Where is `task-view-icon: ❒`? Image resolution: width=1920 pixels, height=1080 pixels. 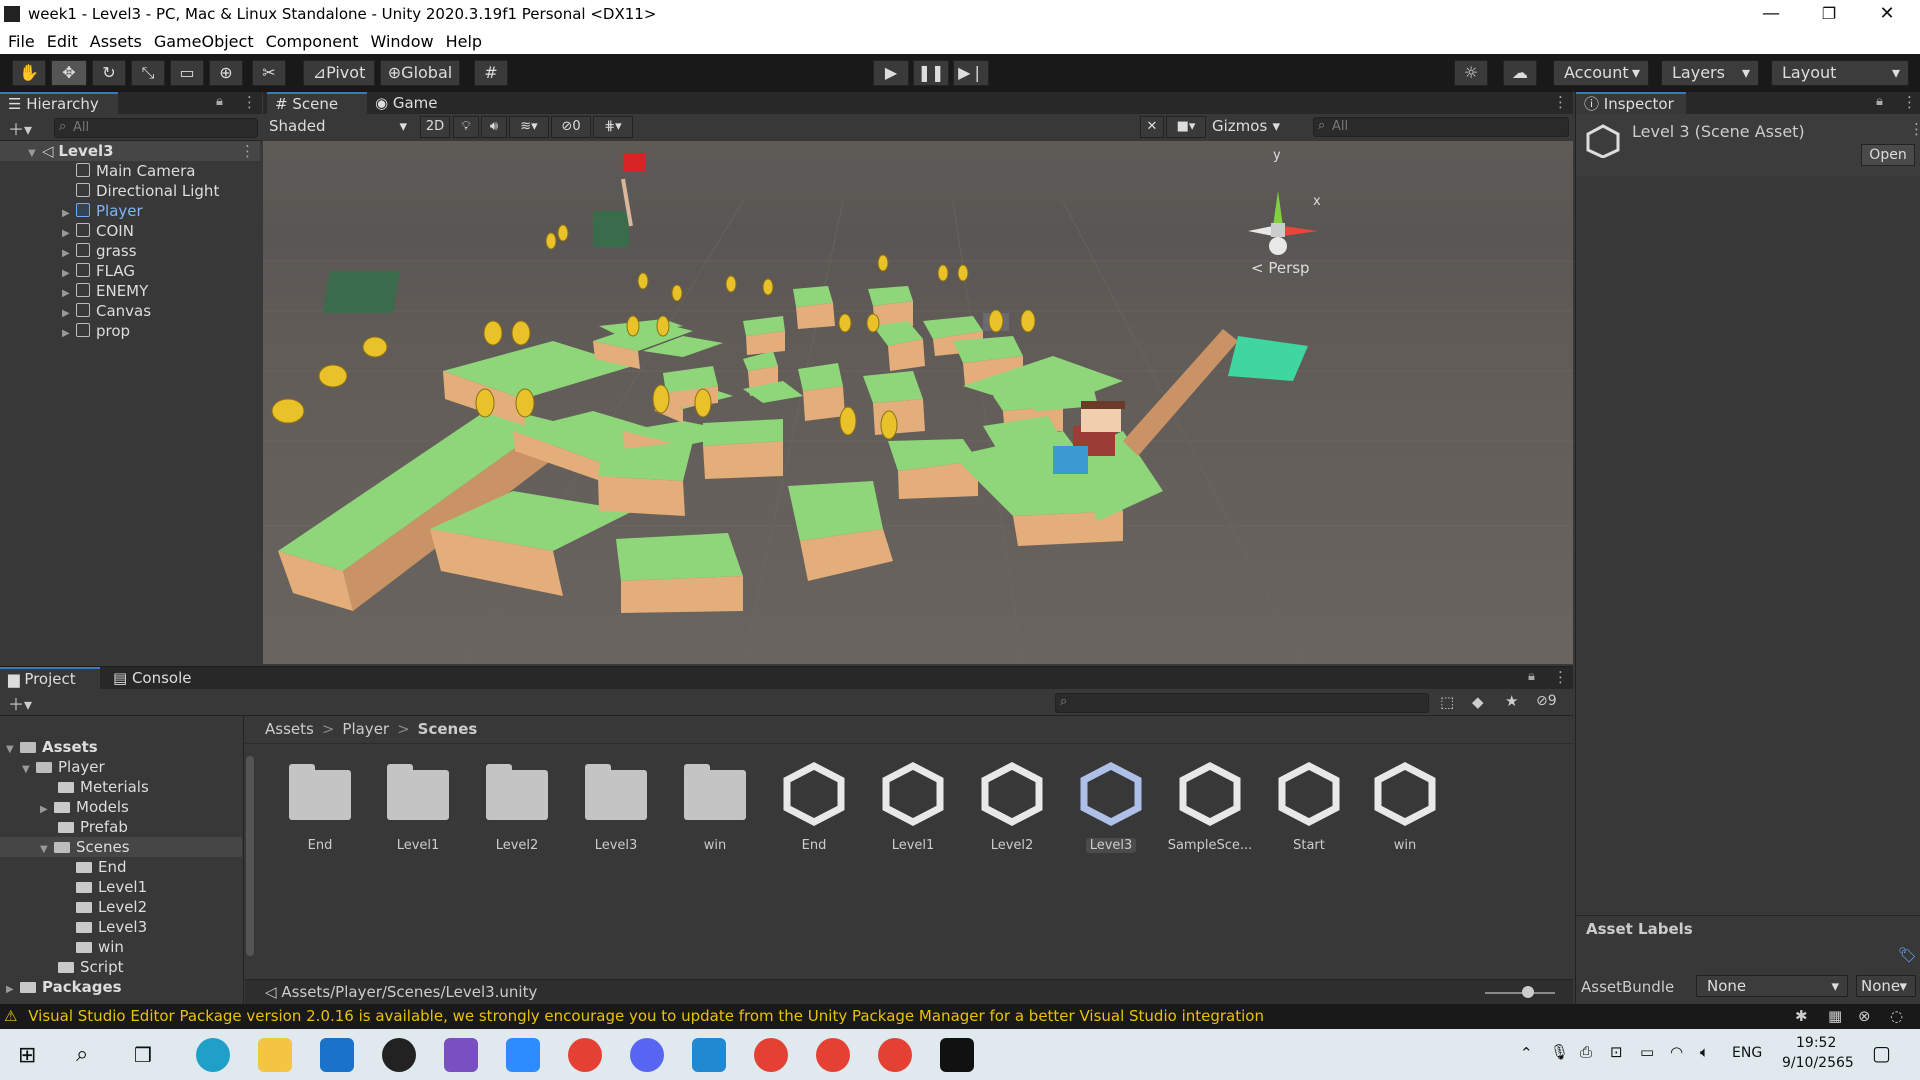
task-view-icon: ❒ is located at coordinates (143, 1055).